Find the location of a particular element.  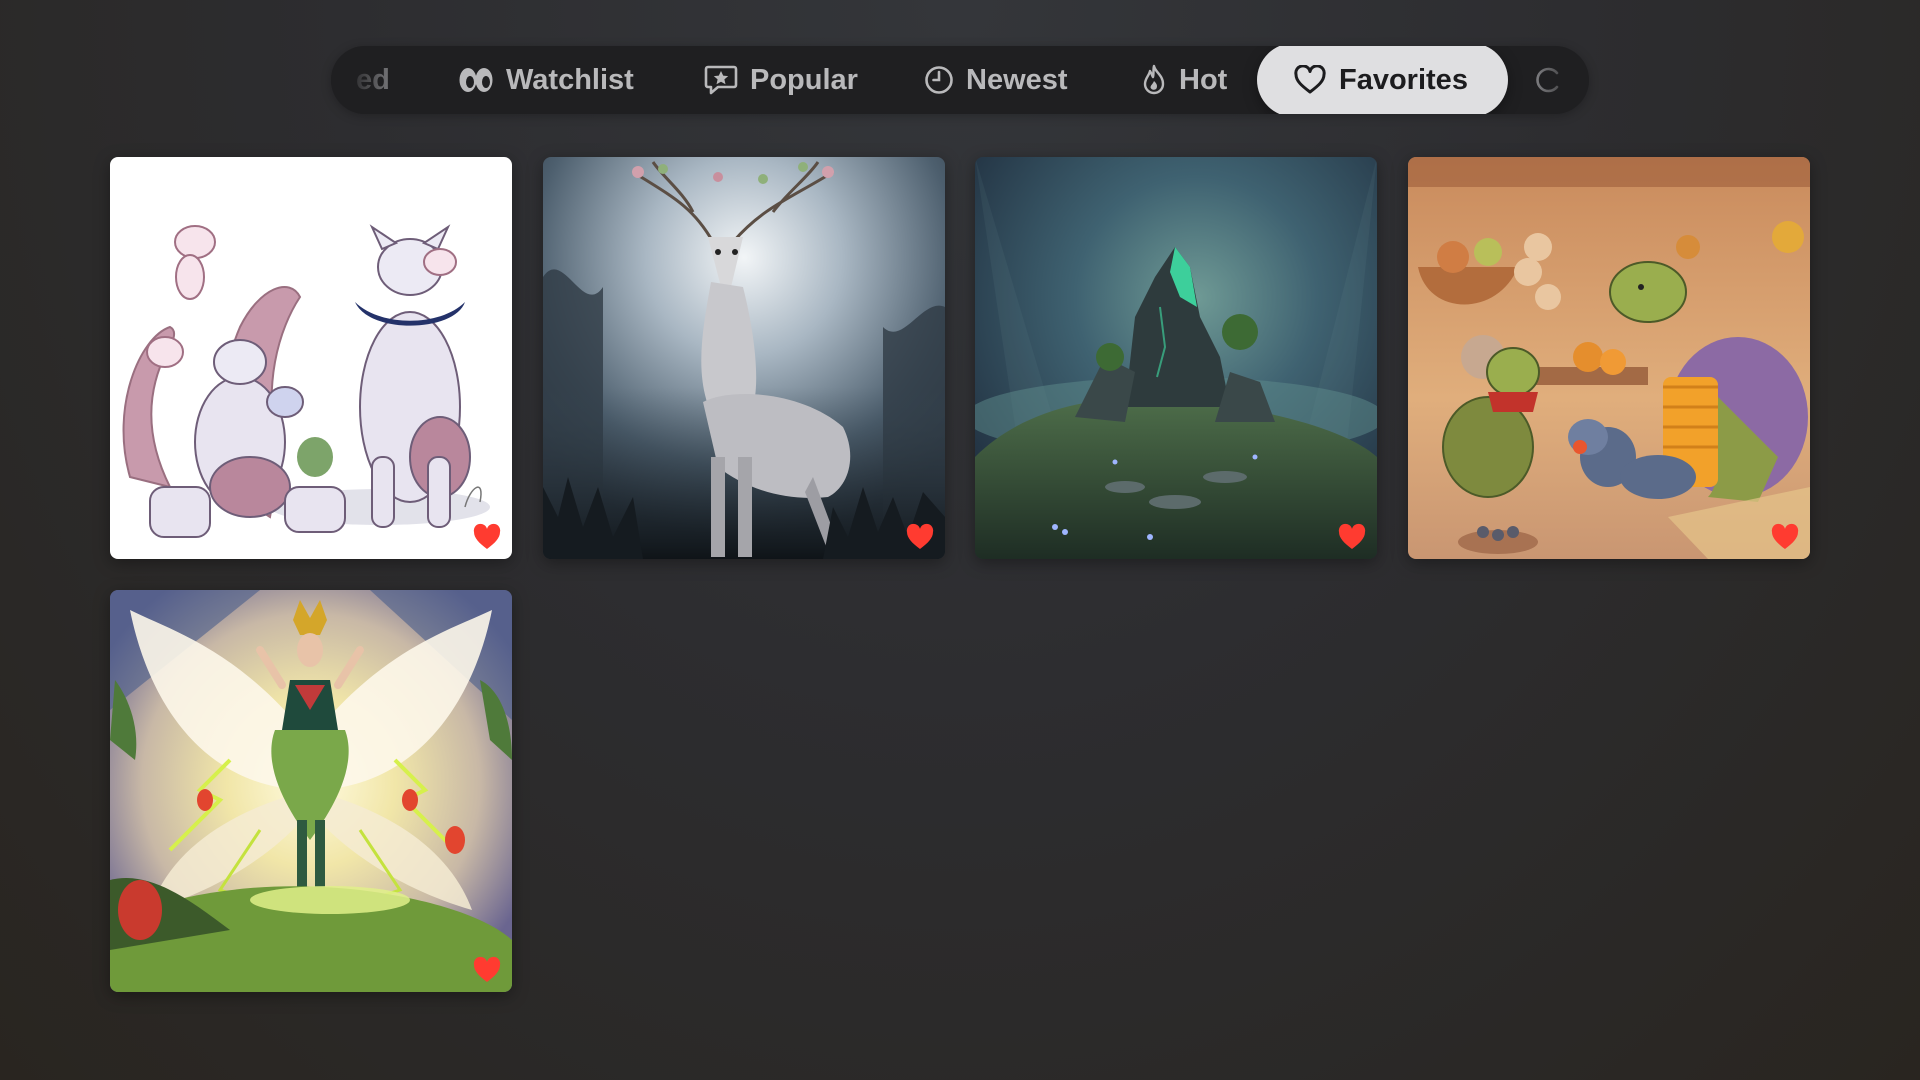

tab-label: Favorites is located at coordinates (1403, 79).